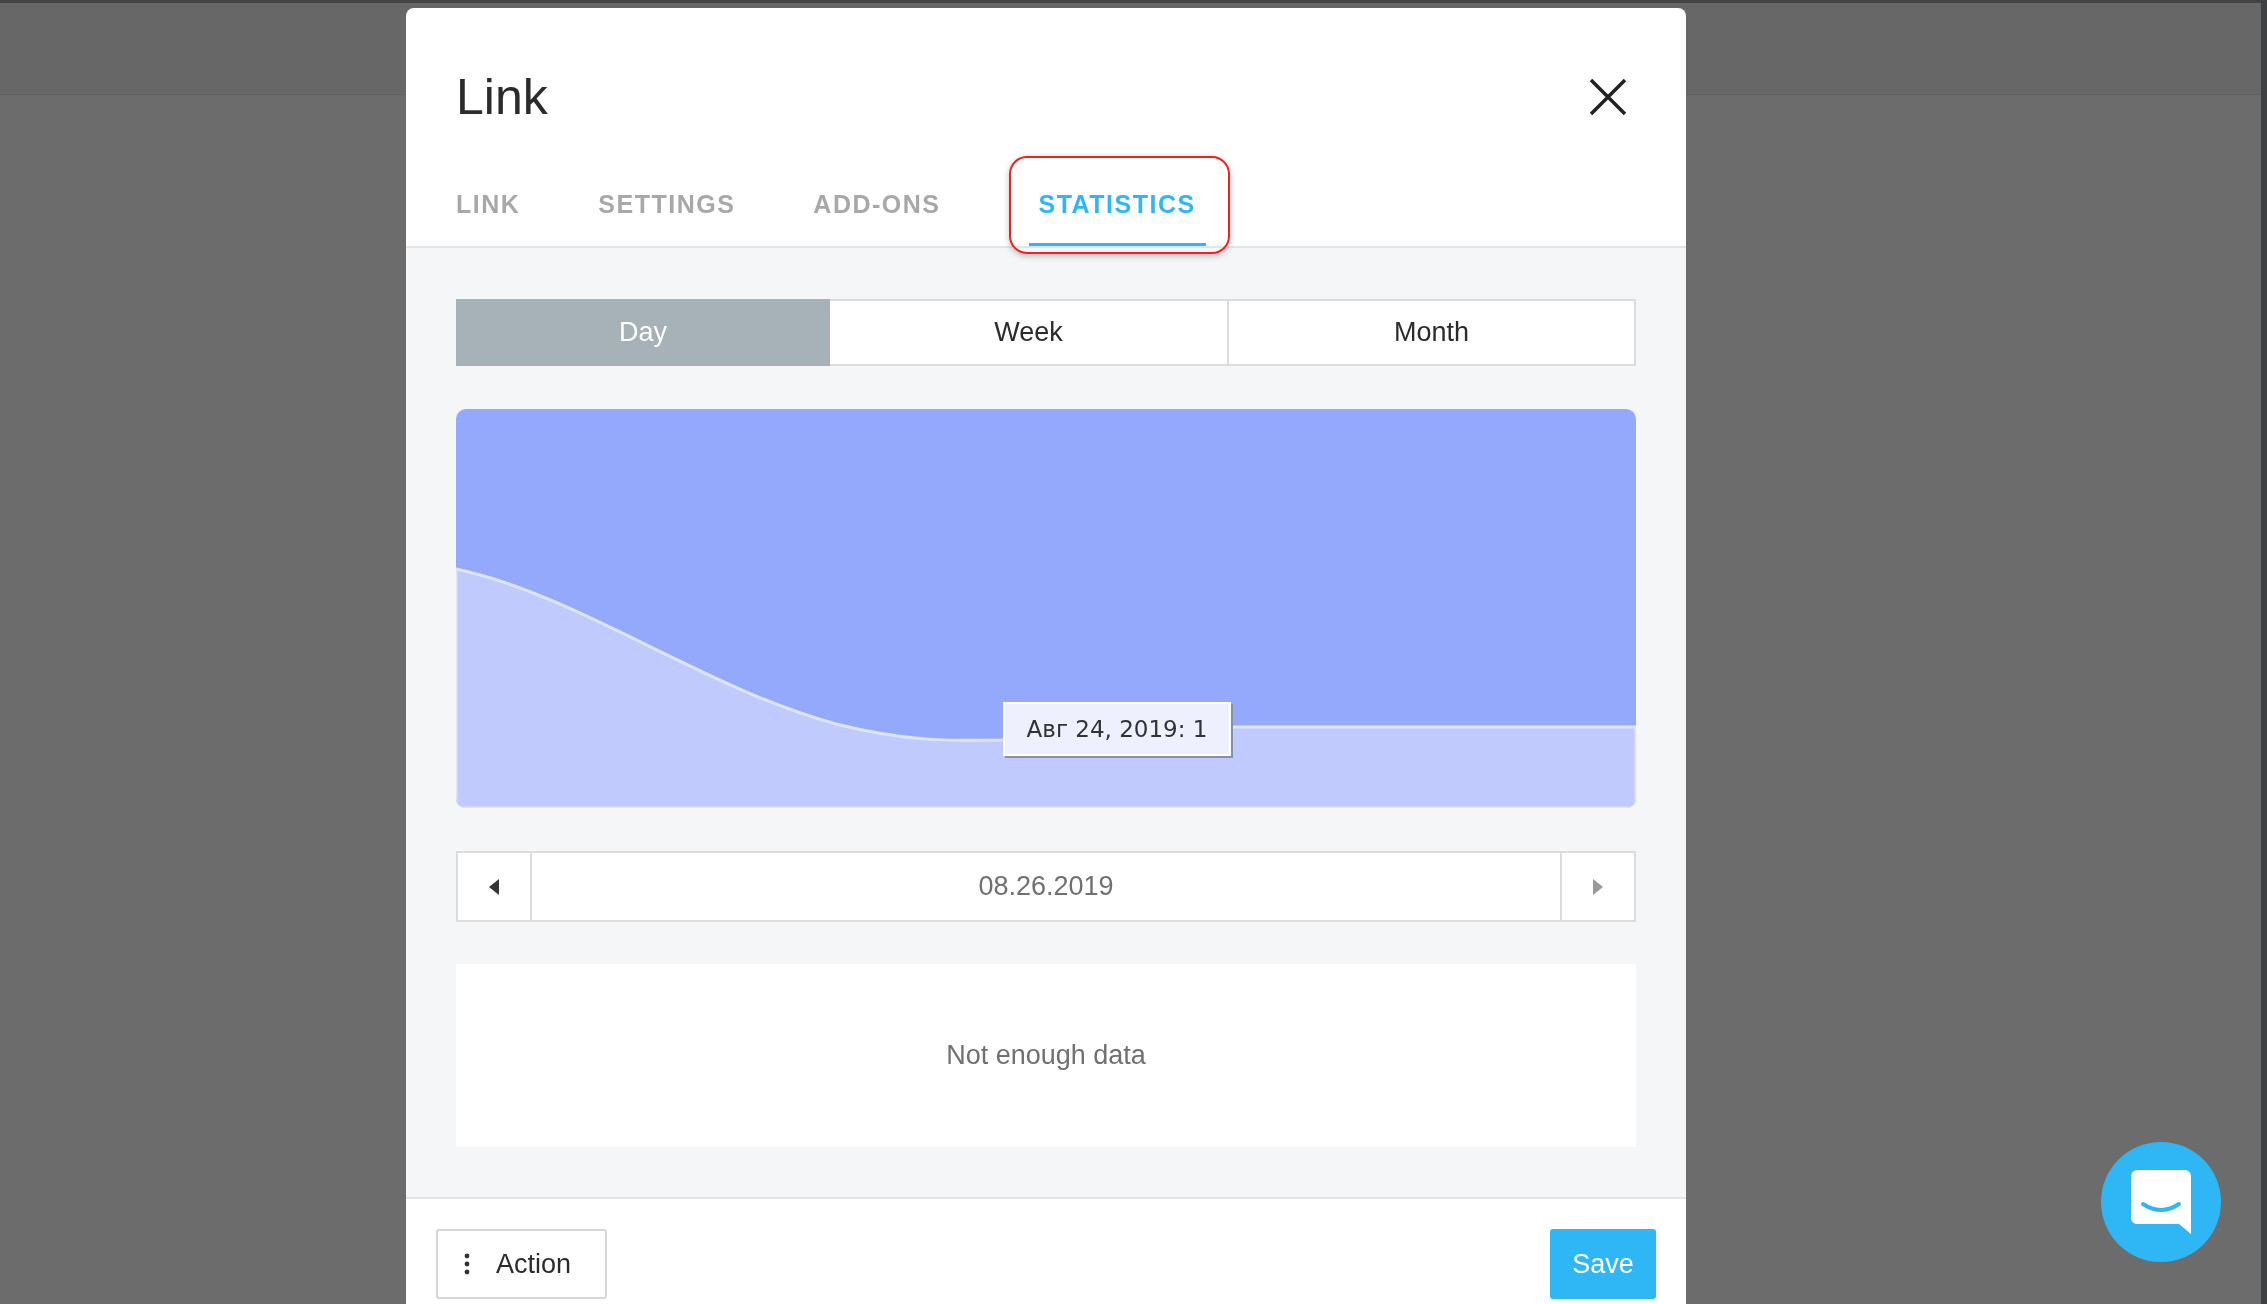  Describe the element at coordinates (2161, 1202) in the screenshot. I see `chat-icon` at that location.